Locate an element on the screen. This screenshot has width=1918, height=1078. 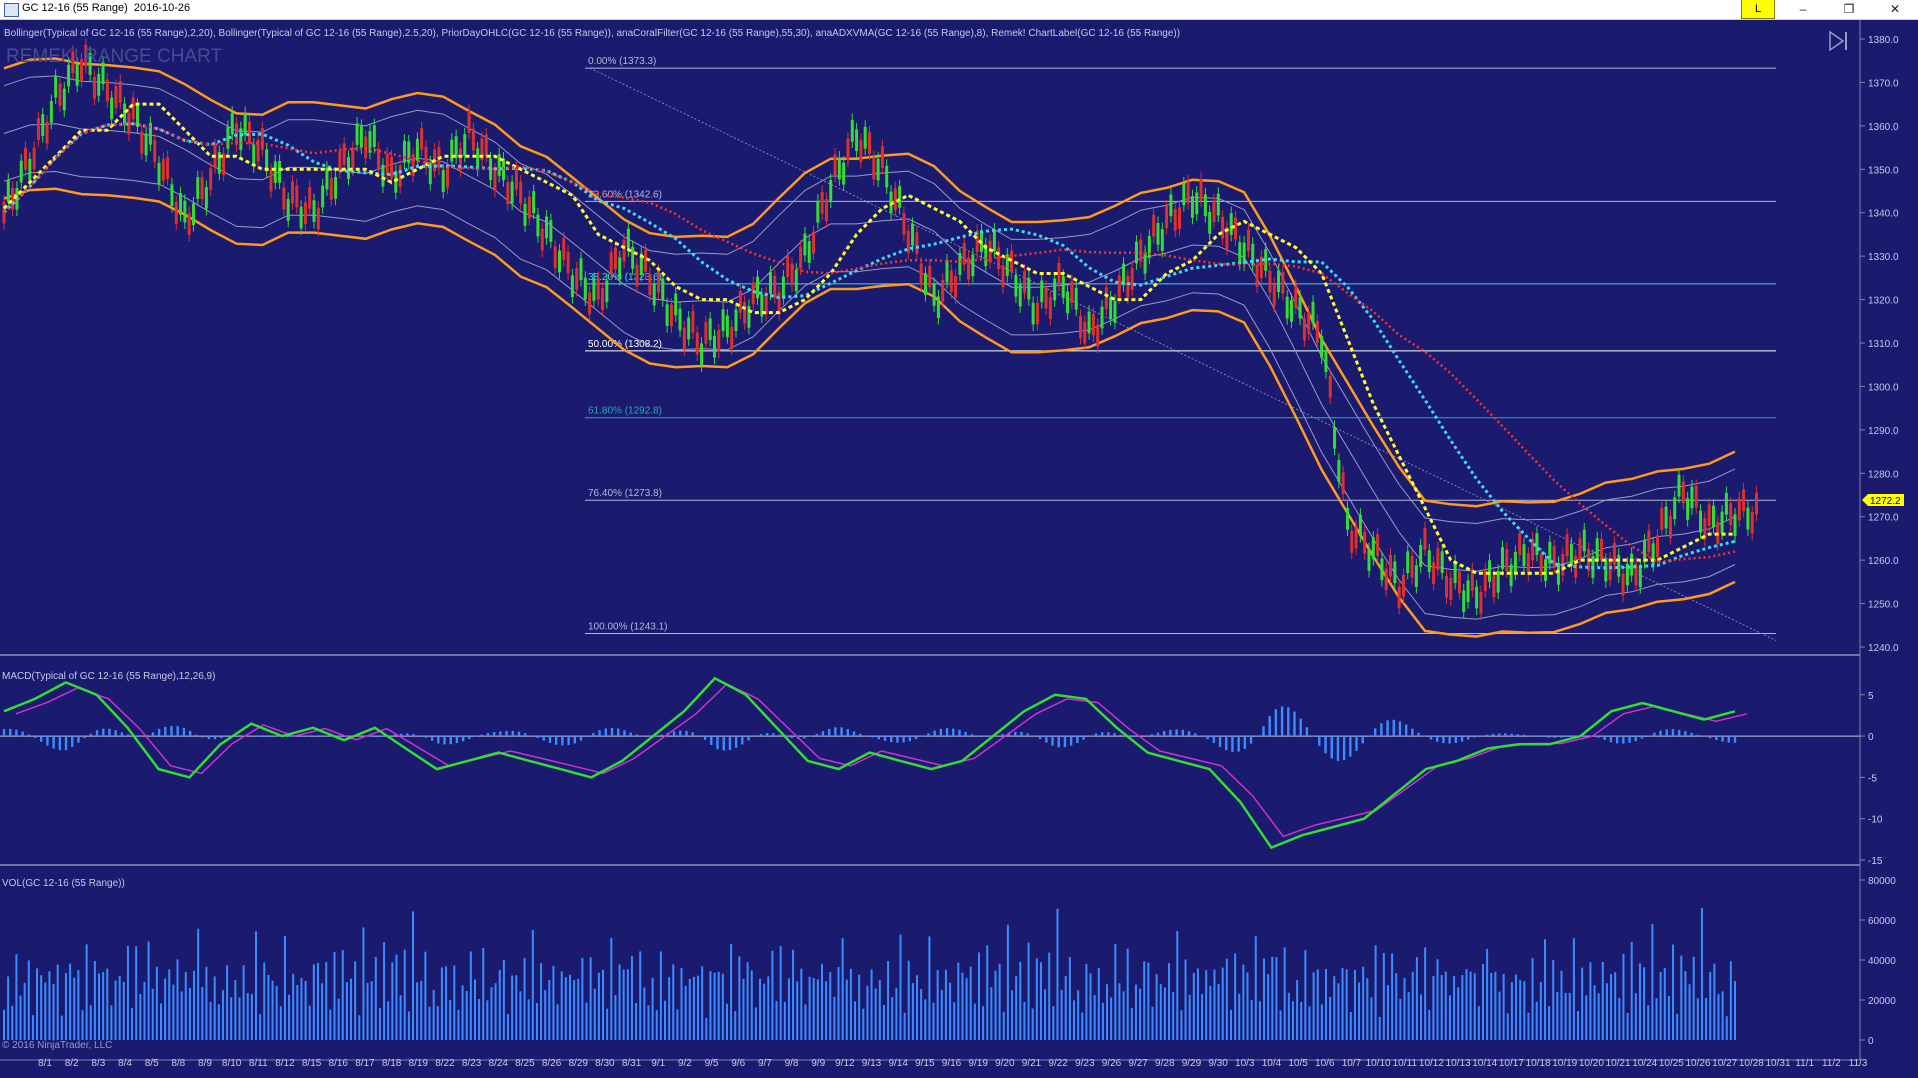
date-tick-label: 10/4 is located at coordinates (1272, 1063).